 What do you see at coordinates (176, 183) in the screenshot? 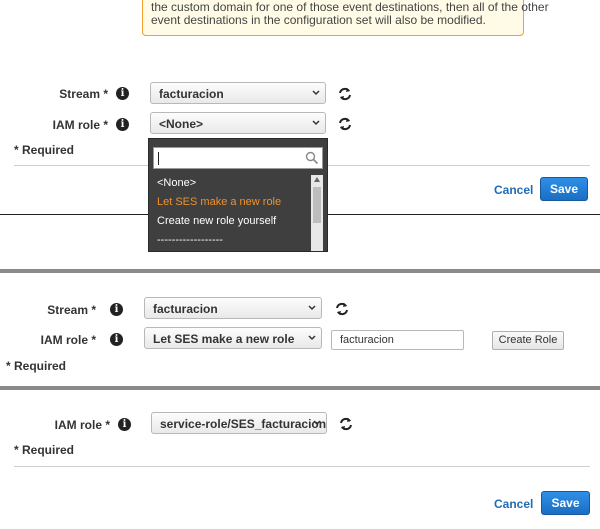
I see `dropdown-option-none: <None>` at bounding box center [176, 183].